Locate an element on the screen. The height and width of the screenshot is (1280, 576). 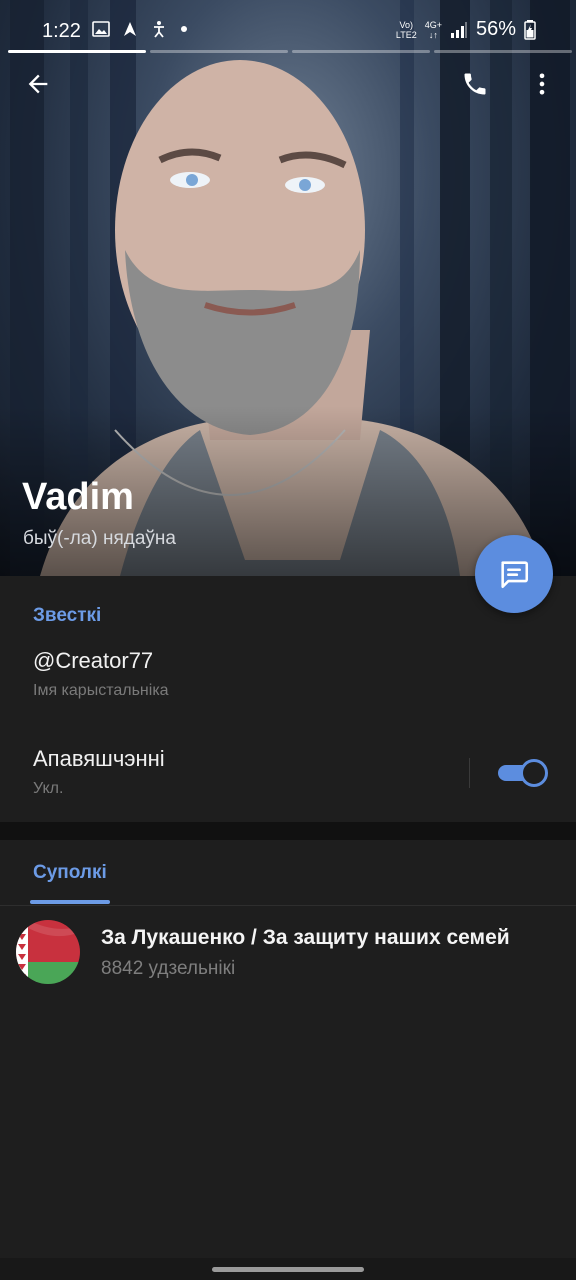
home-indicator is located at coordinates (288, 1269).